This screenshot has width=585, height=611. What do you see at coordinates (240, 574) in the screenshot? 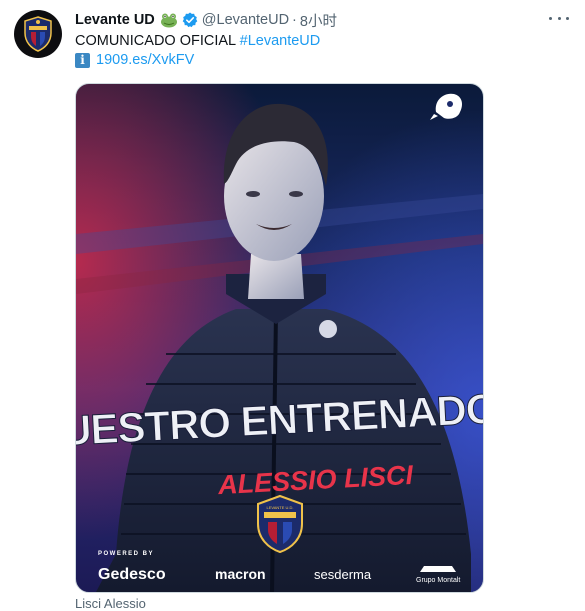
I see `sponsor-macron: macron` at bounding box center [240, 574].